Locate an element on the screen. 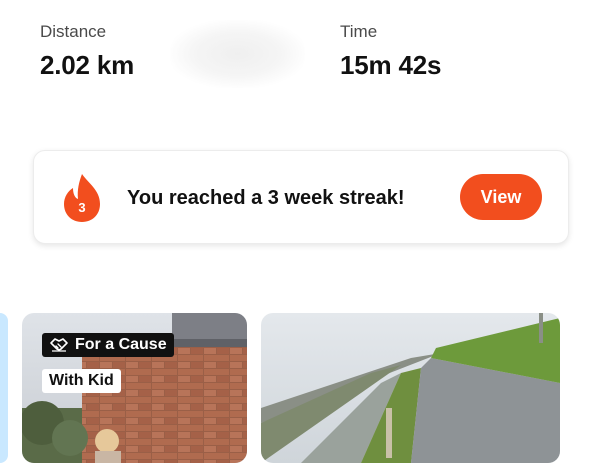  distance-value: 2.02 km is located at coordinates (87, 65).